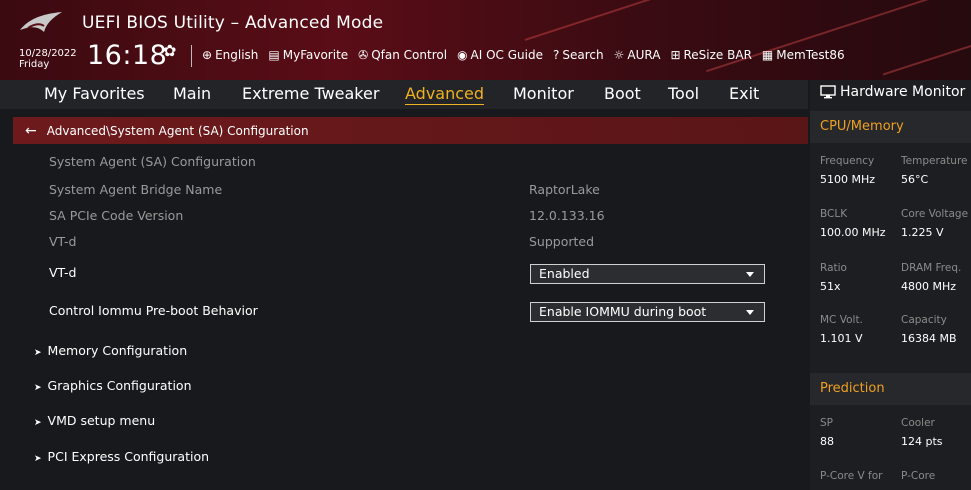 The image size is (971, 490). Describe the element at coordinates (31, 131) in the screenshot. I see `back-arrow-icon: ←` at that location.